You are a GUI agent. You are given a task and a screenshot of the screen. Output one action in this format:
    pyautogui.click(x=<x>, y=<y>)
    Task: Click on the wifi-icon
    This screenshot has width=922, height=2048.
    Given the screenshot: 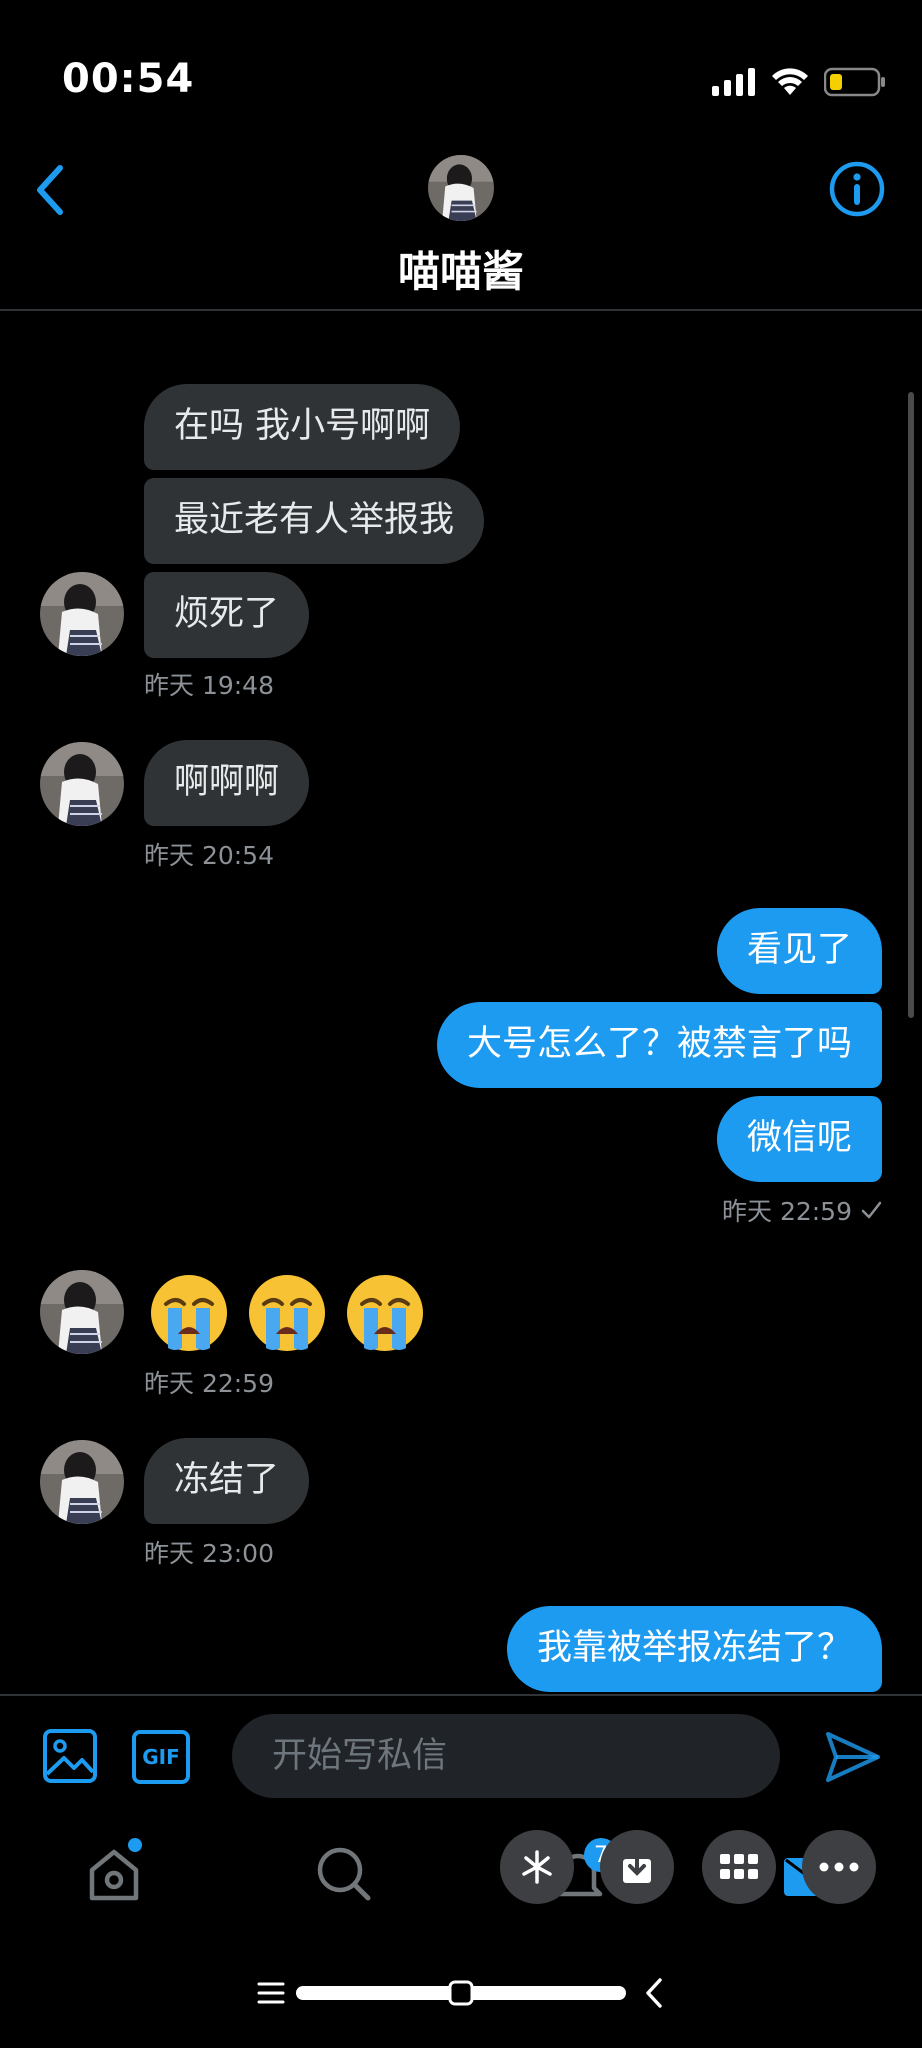 What is the action you would take?
    pyautogui.click(x=790, y=81)
    